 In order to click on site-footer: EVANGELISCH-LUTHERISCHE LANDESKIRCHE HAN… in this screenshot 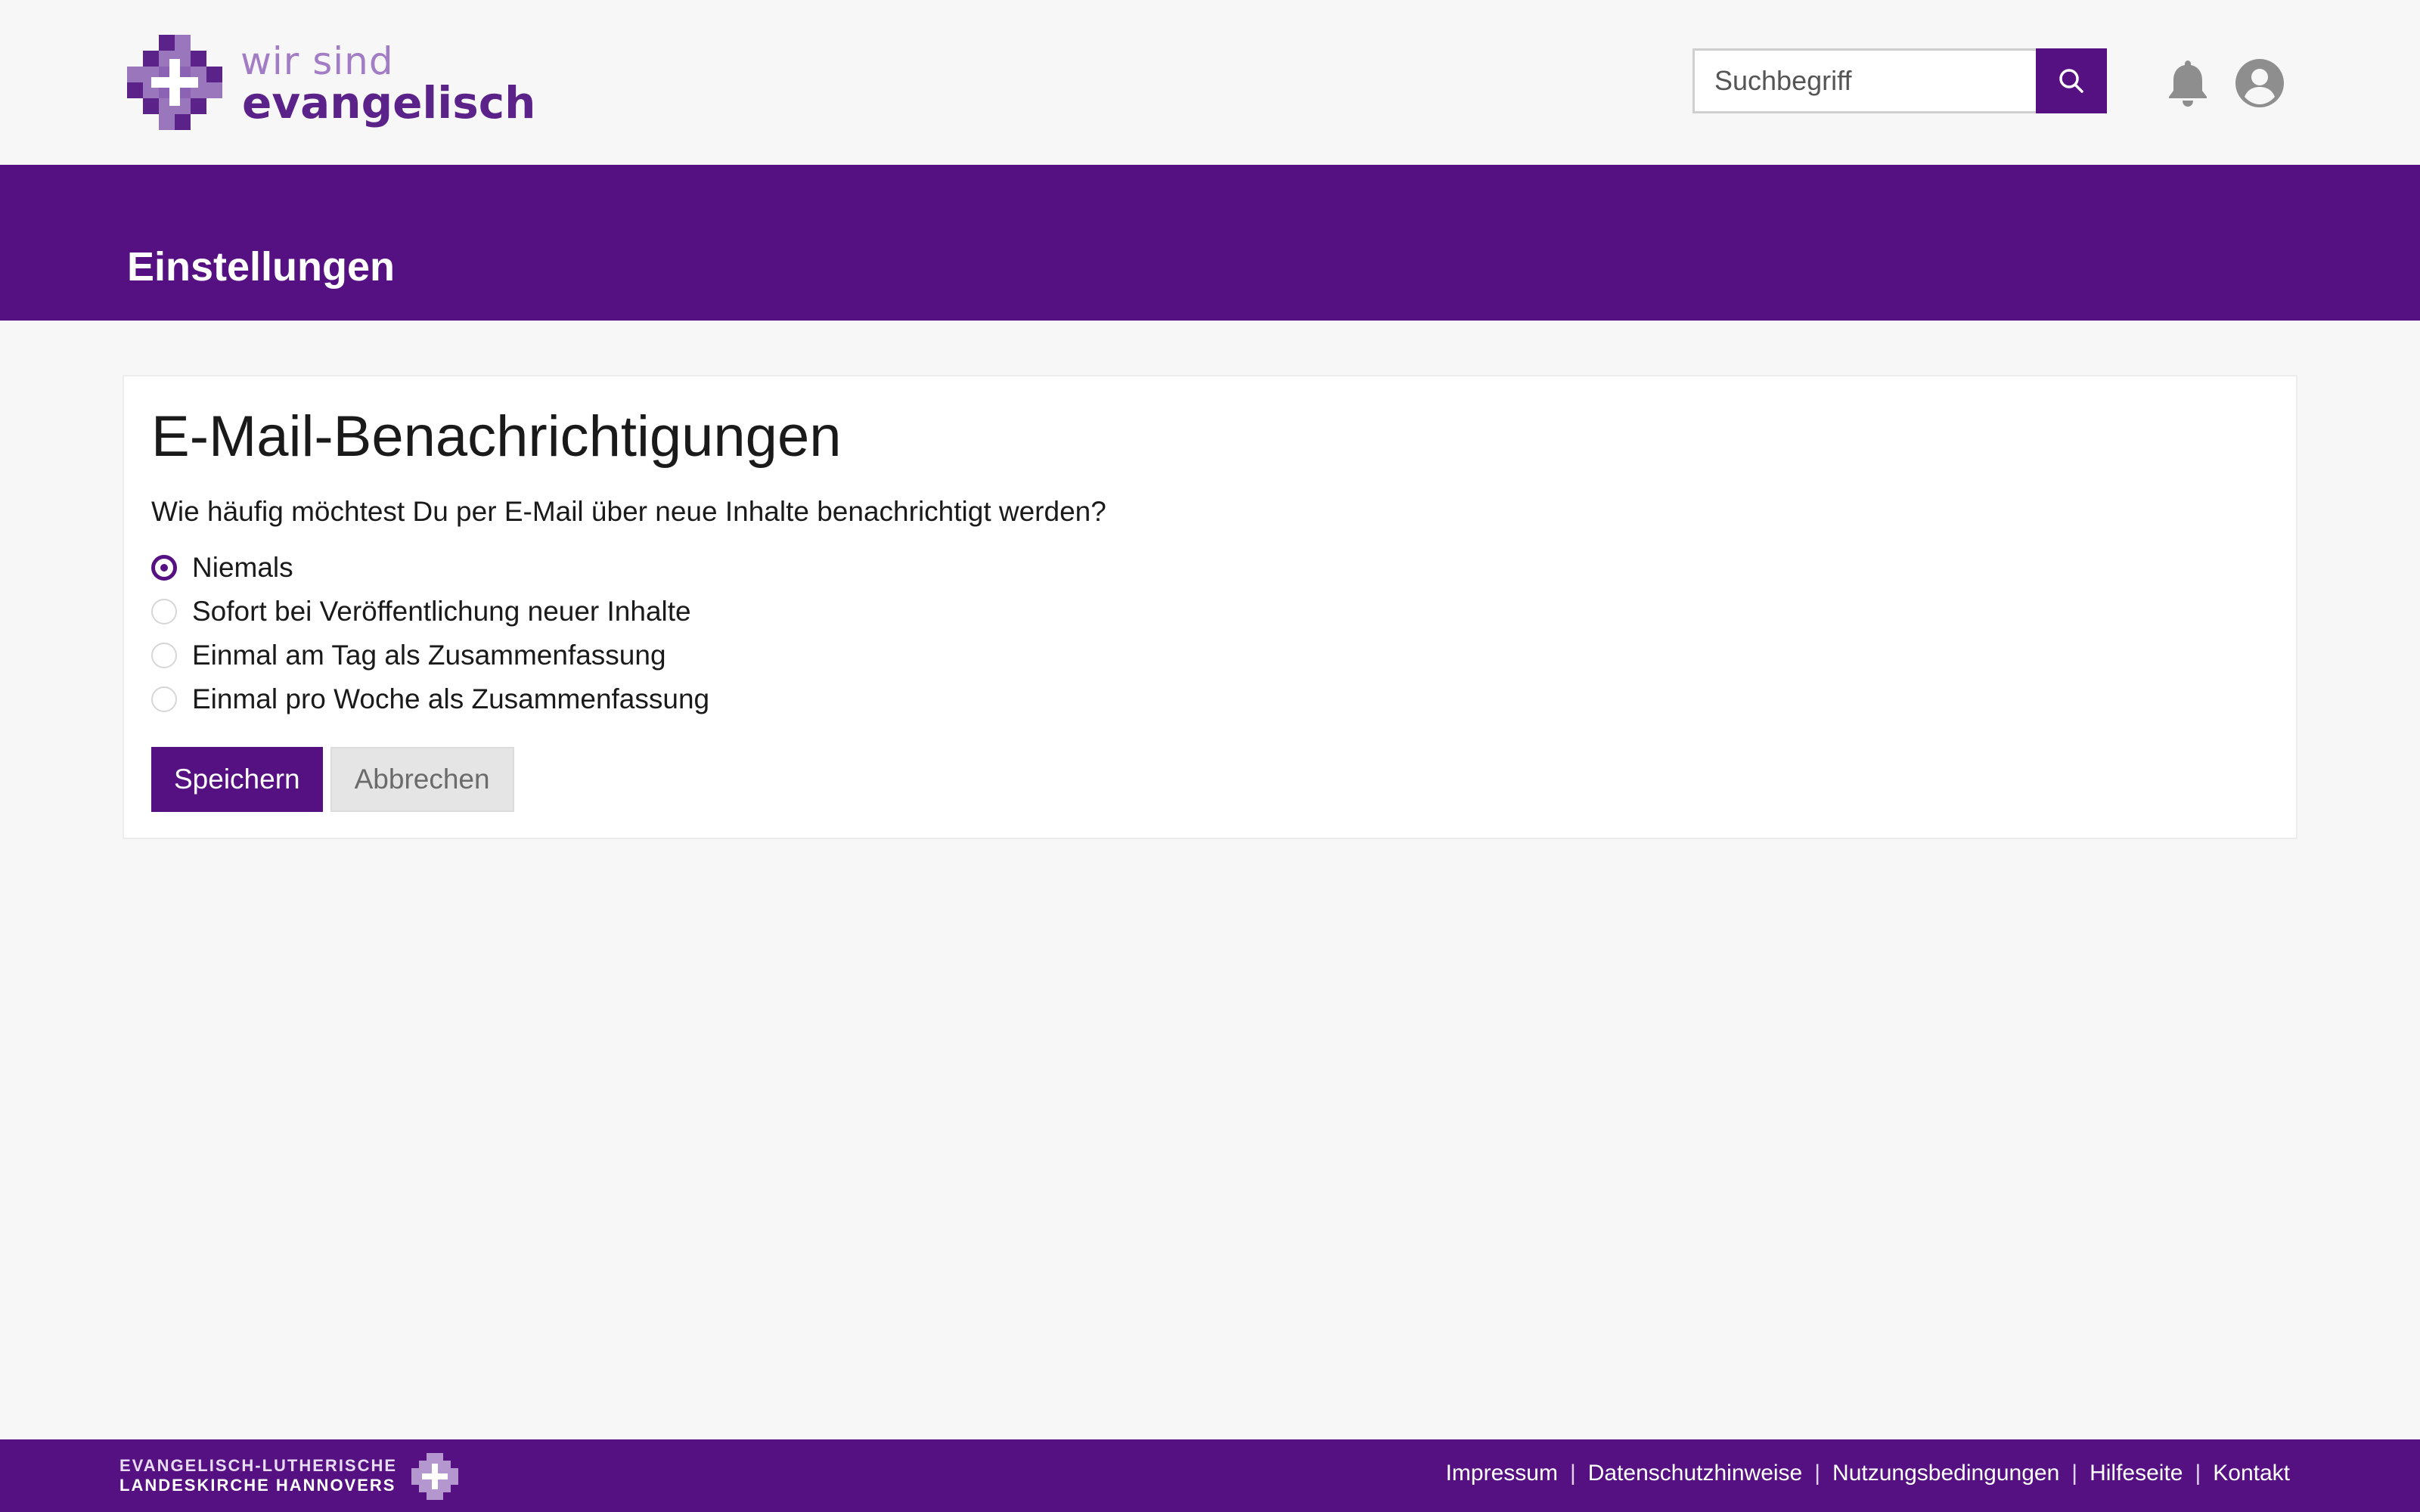, I will do `click(1210, 1475)`.